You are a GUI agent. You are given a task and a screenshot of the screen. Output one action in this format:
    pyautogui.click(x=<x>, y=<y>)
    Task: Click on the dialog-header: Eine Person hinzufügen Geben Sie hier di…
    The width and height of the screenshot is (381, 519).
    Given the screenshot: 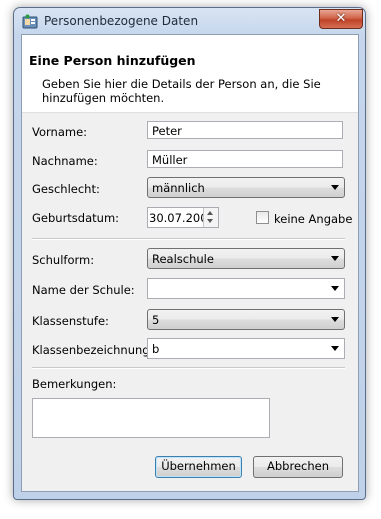 What is the action you would take?
    pyautogui.click(x=190, y=74)
    